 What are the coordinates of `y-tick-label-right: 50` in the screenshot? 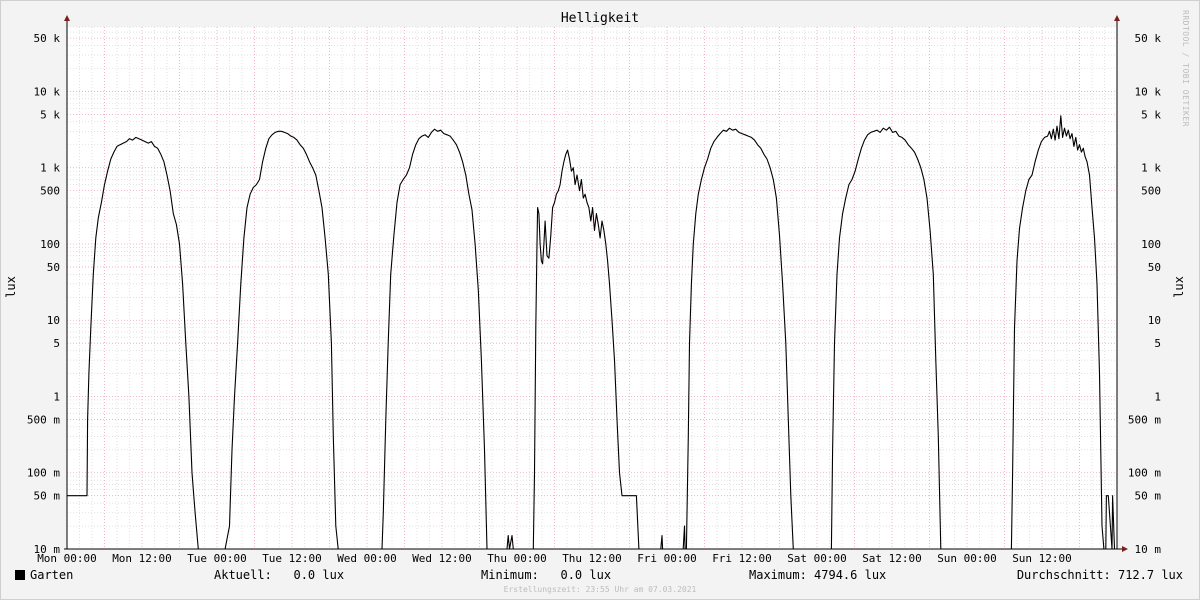 It's located at (1154, 267).